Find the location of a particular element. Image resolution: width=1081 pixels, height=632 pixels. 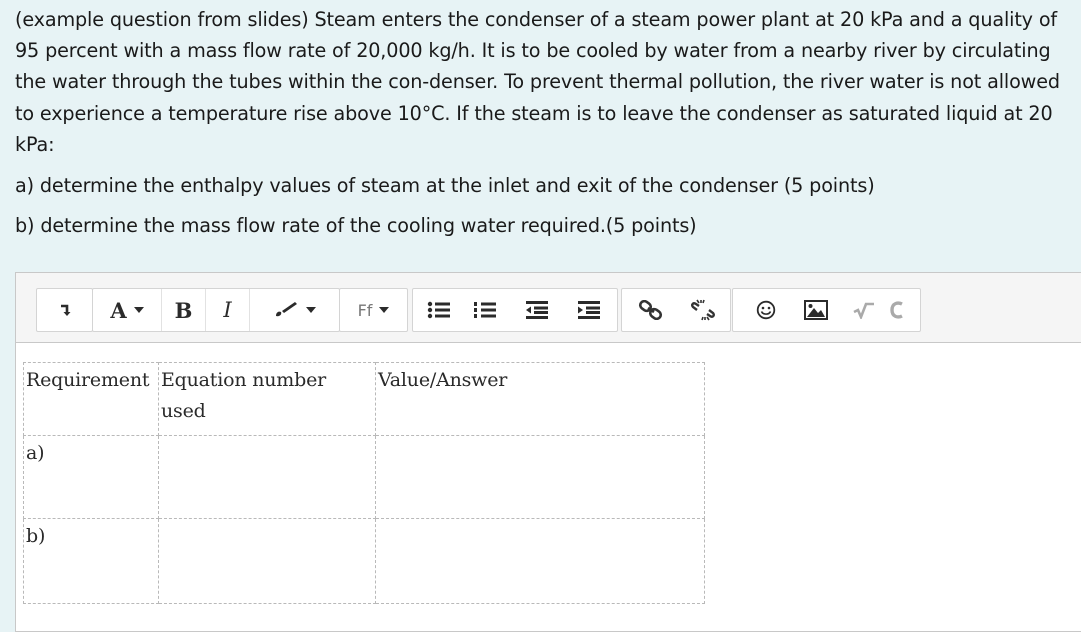

toolbar-group-media is located at coordinates (826, 310).